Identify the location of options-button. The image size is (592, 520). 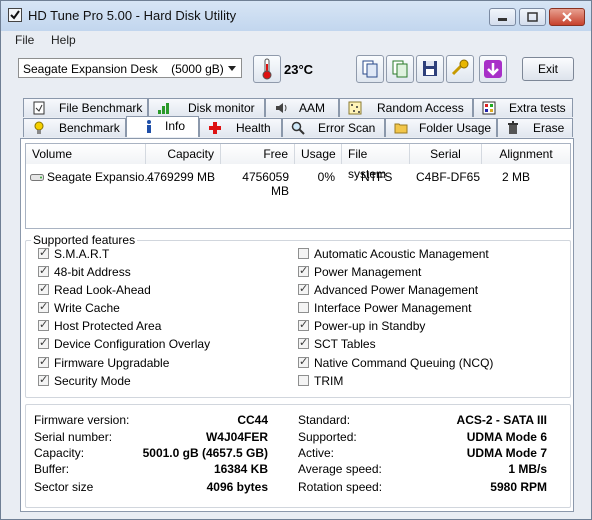
(460, 69).